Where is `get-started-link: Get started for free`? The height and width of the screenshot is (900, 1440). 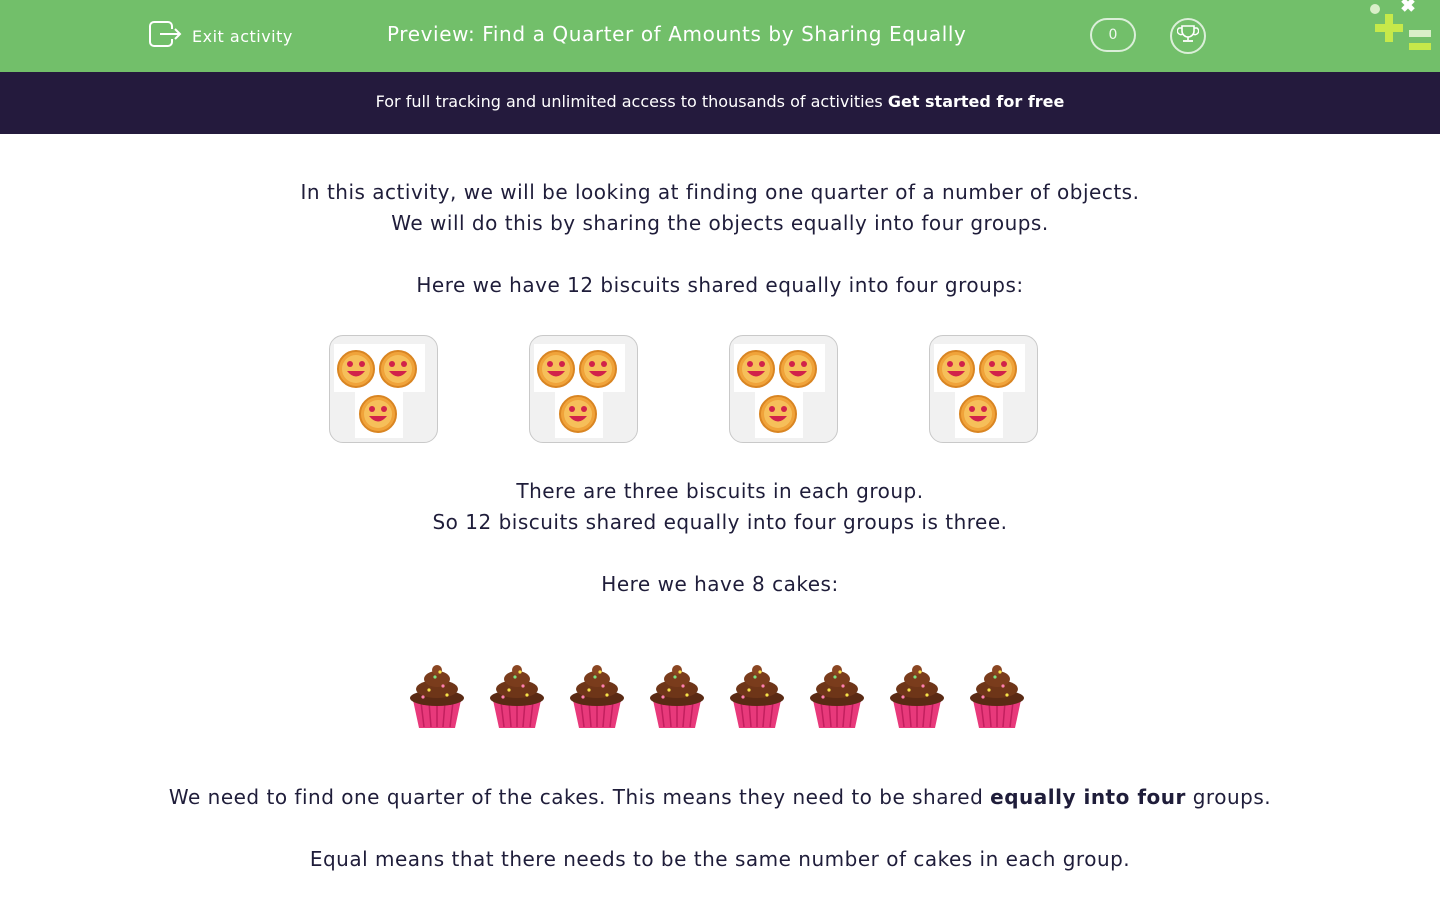 get-started-link: Get started for free is located at coordinates (976, 101).